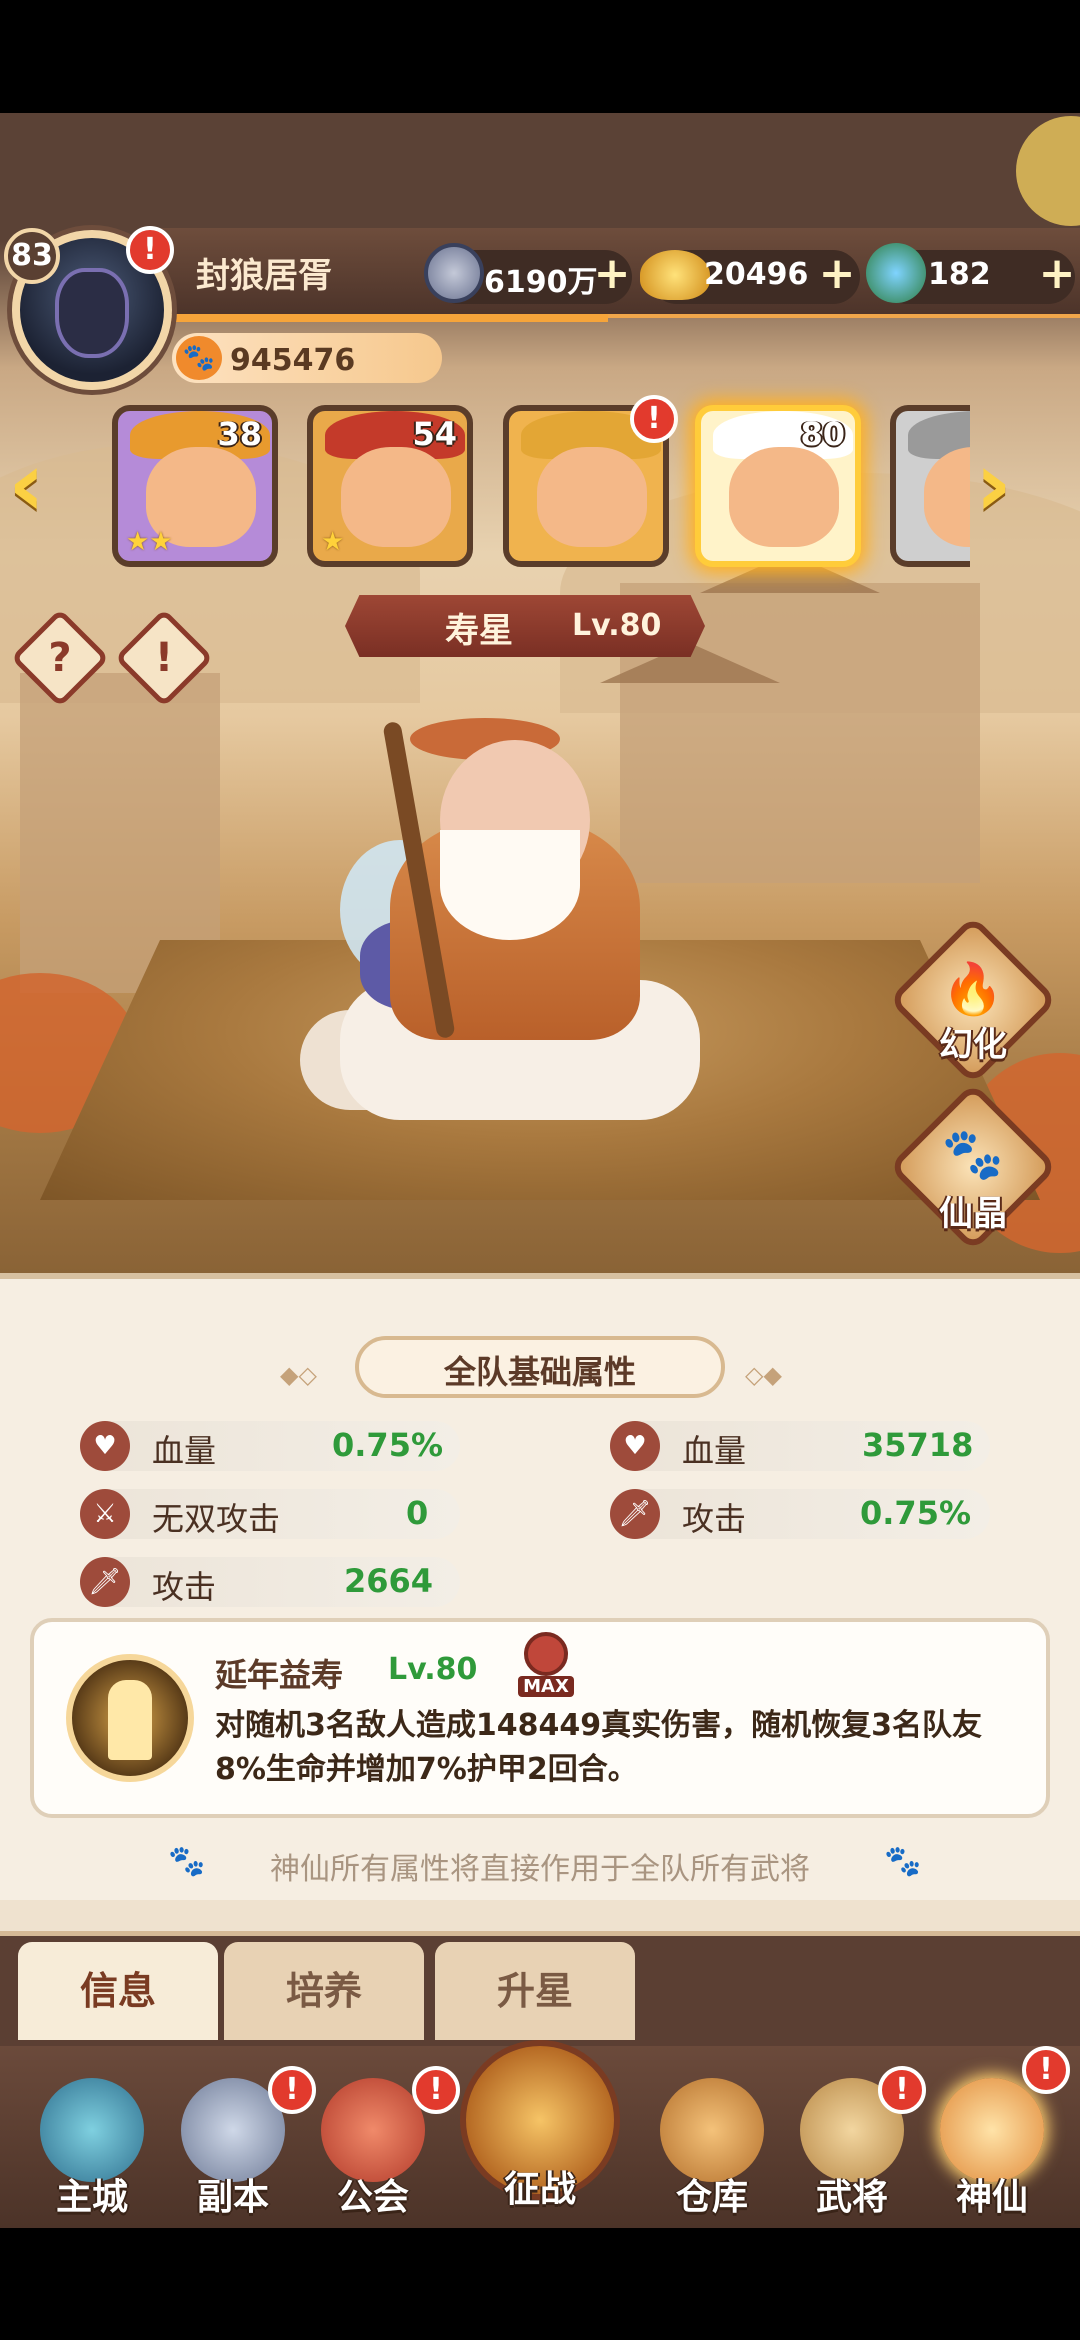 This screenshot has height=2340, width=1080. What do you see at coordinates (612, 274) in the screenshot?
I see `copper-add-button: +` at bounding box center [612, 274].